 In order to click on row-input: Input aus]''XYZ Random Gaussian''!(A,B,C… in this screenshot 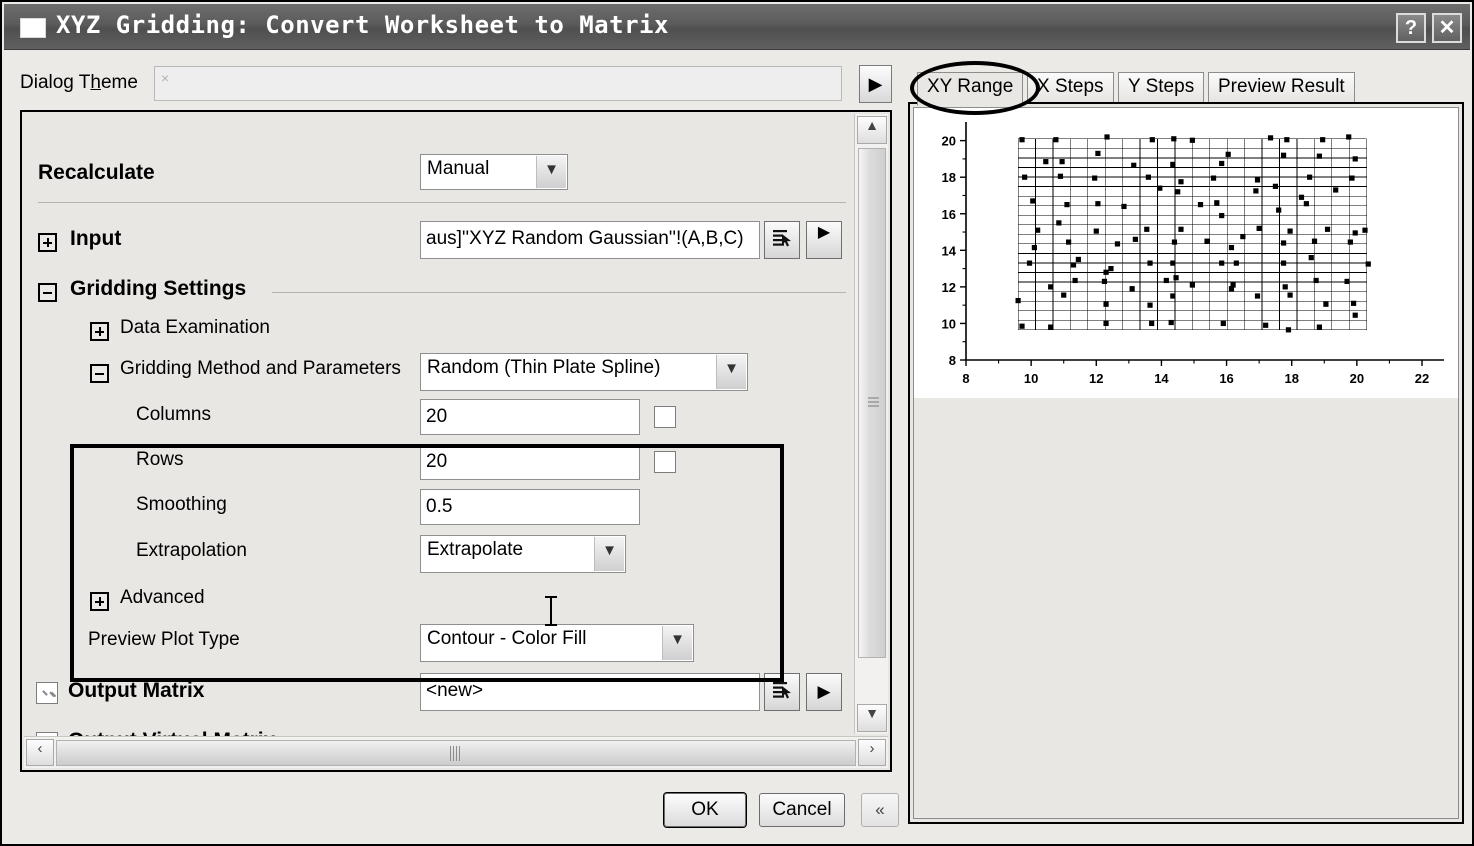, I will do `click(436, 242)`.